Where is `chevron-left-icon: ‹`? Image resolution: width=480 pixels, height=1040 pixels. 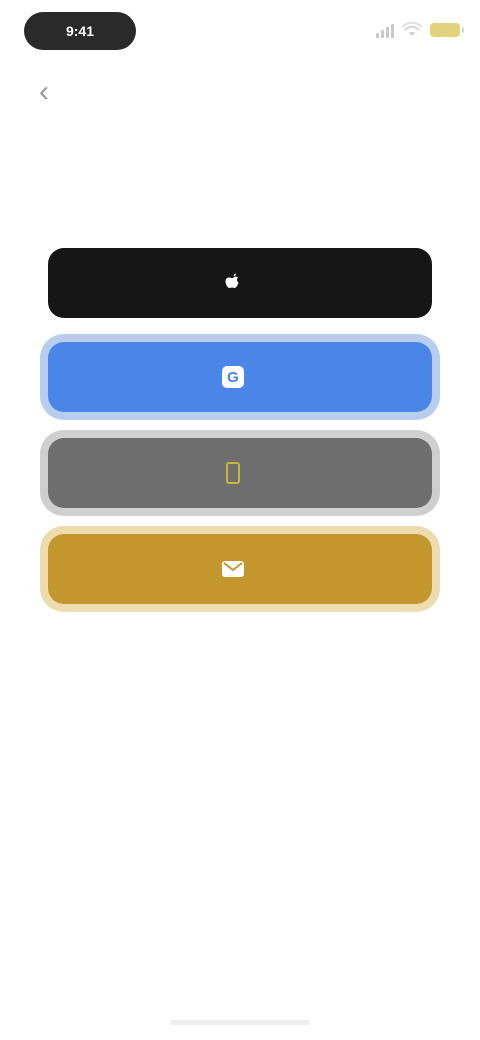
chevron-left-icon: ‹ is located at coordinates (44, 91).